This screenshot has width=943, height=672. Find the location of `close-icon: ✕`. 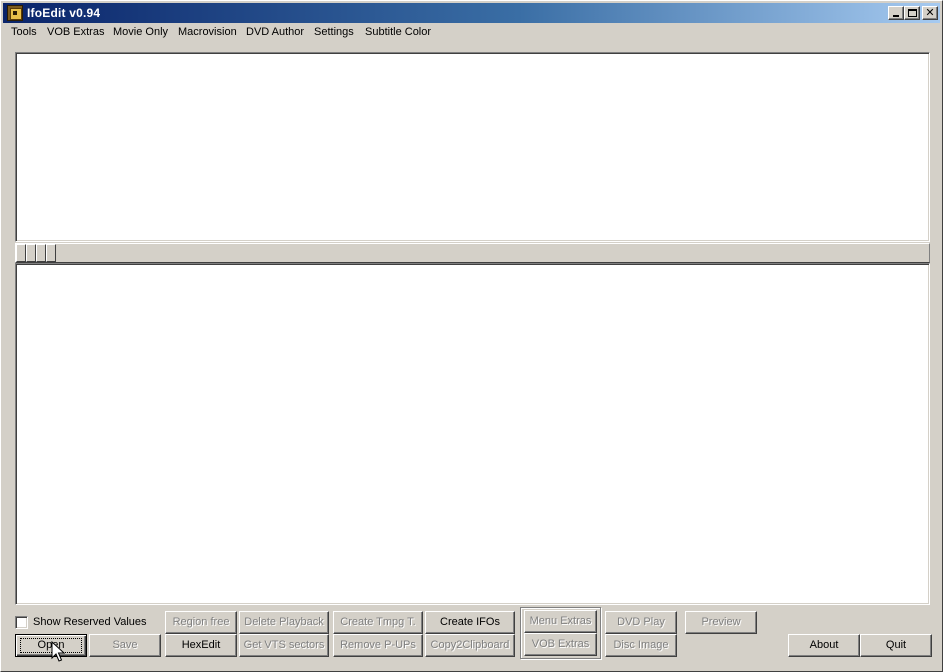

close-icon: ✕ is located at coordinates (930, 12).